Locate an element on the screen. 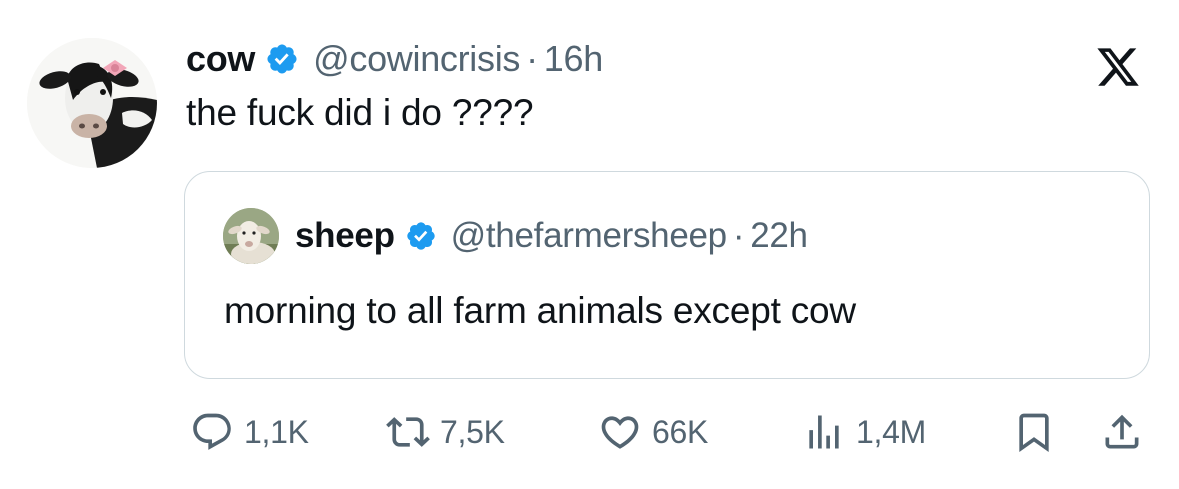  x-logo-icon is located at coordinates (1118, 67).